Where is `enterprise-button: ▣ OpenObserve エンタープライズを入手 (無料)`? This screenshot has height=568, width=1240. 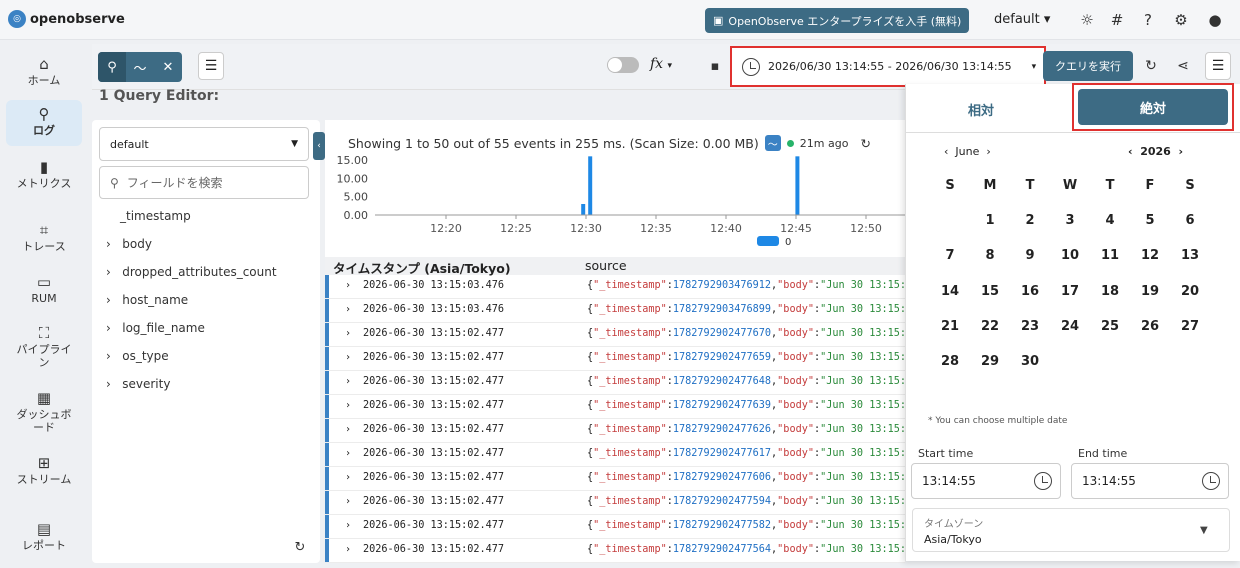 enterprise-button: ▣ OpenObserve エンタープライズを入手 (無料) is located at coordinates (837, 20).